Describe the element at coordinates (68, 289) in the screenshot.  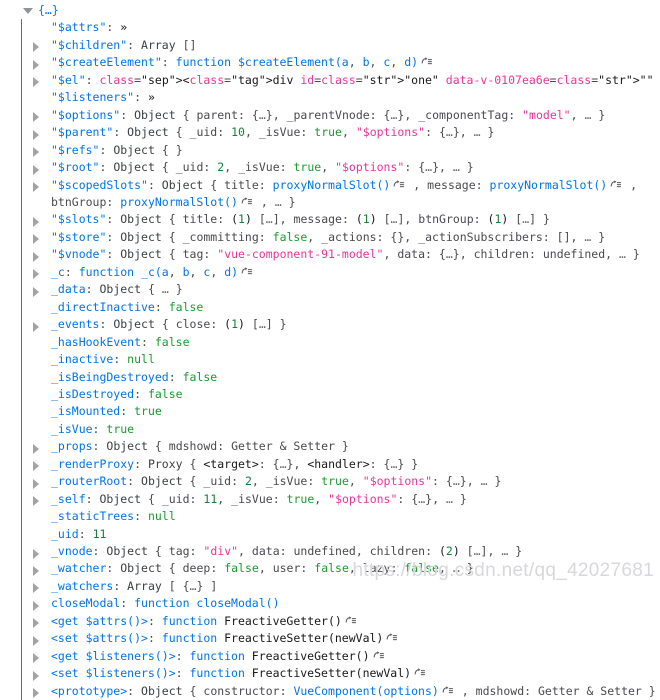
I see `property-name: _data` at that location.